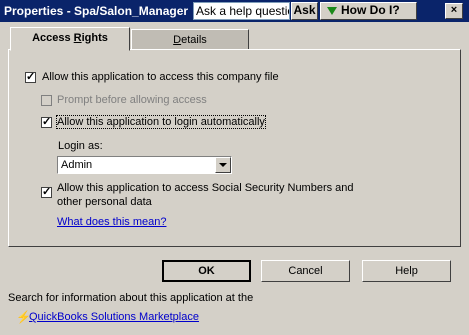 This screenshot has width=469, height=335. What do you see at coordinates (53, 38) in the screenshot?
I see `tab-access-rights-label-pre: Access` at bounding box center [53, 38].